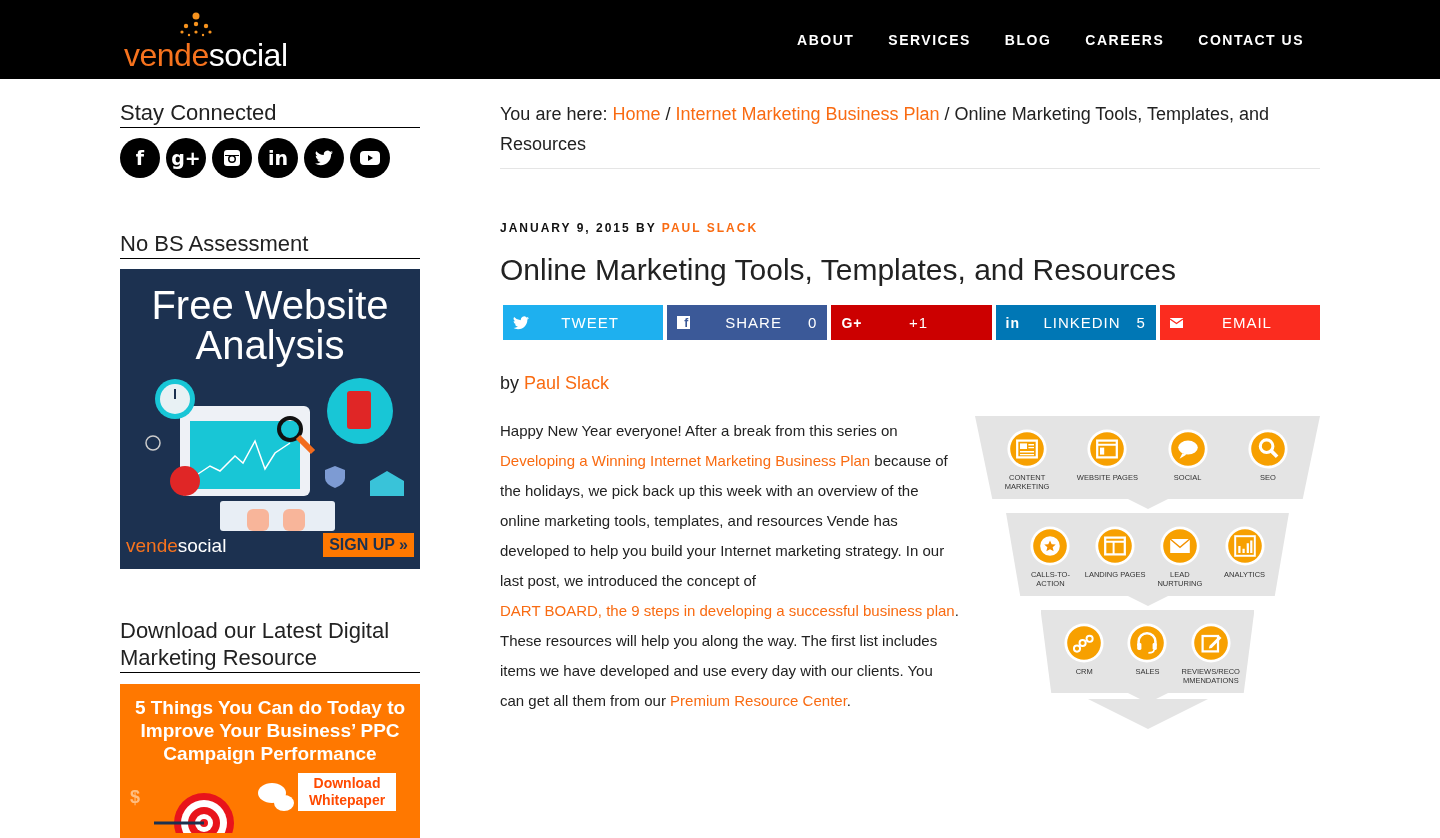 The height and width of the screenshot is (838, 1440). Describe the element at coordinates (140, 158) in the screenshot. I see `social-link: f` at that location.